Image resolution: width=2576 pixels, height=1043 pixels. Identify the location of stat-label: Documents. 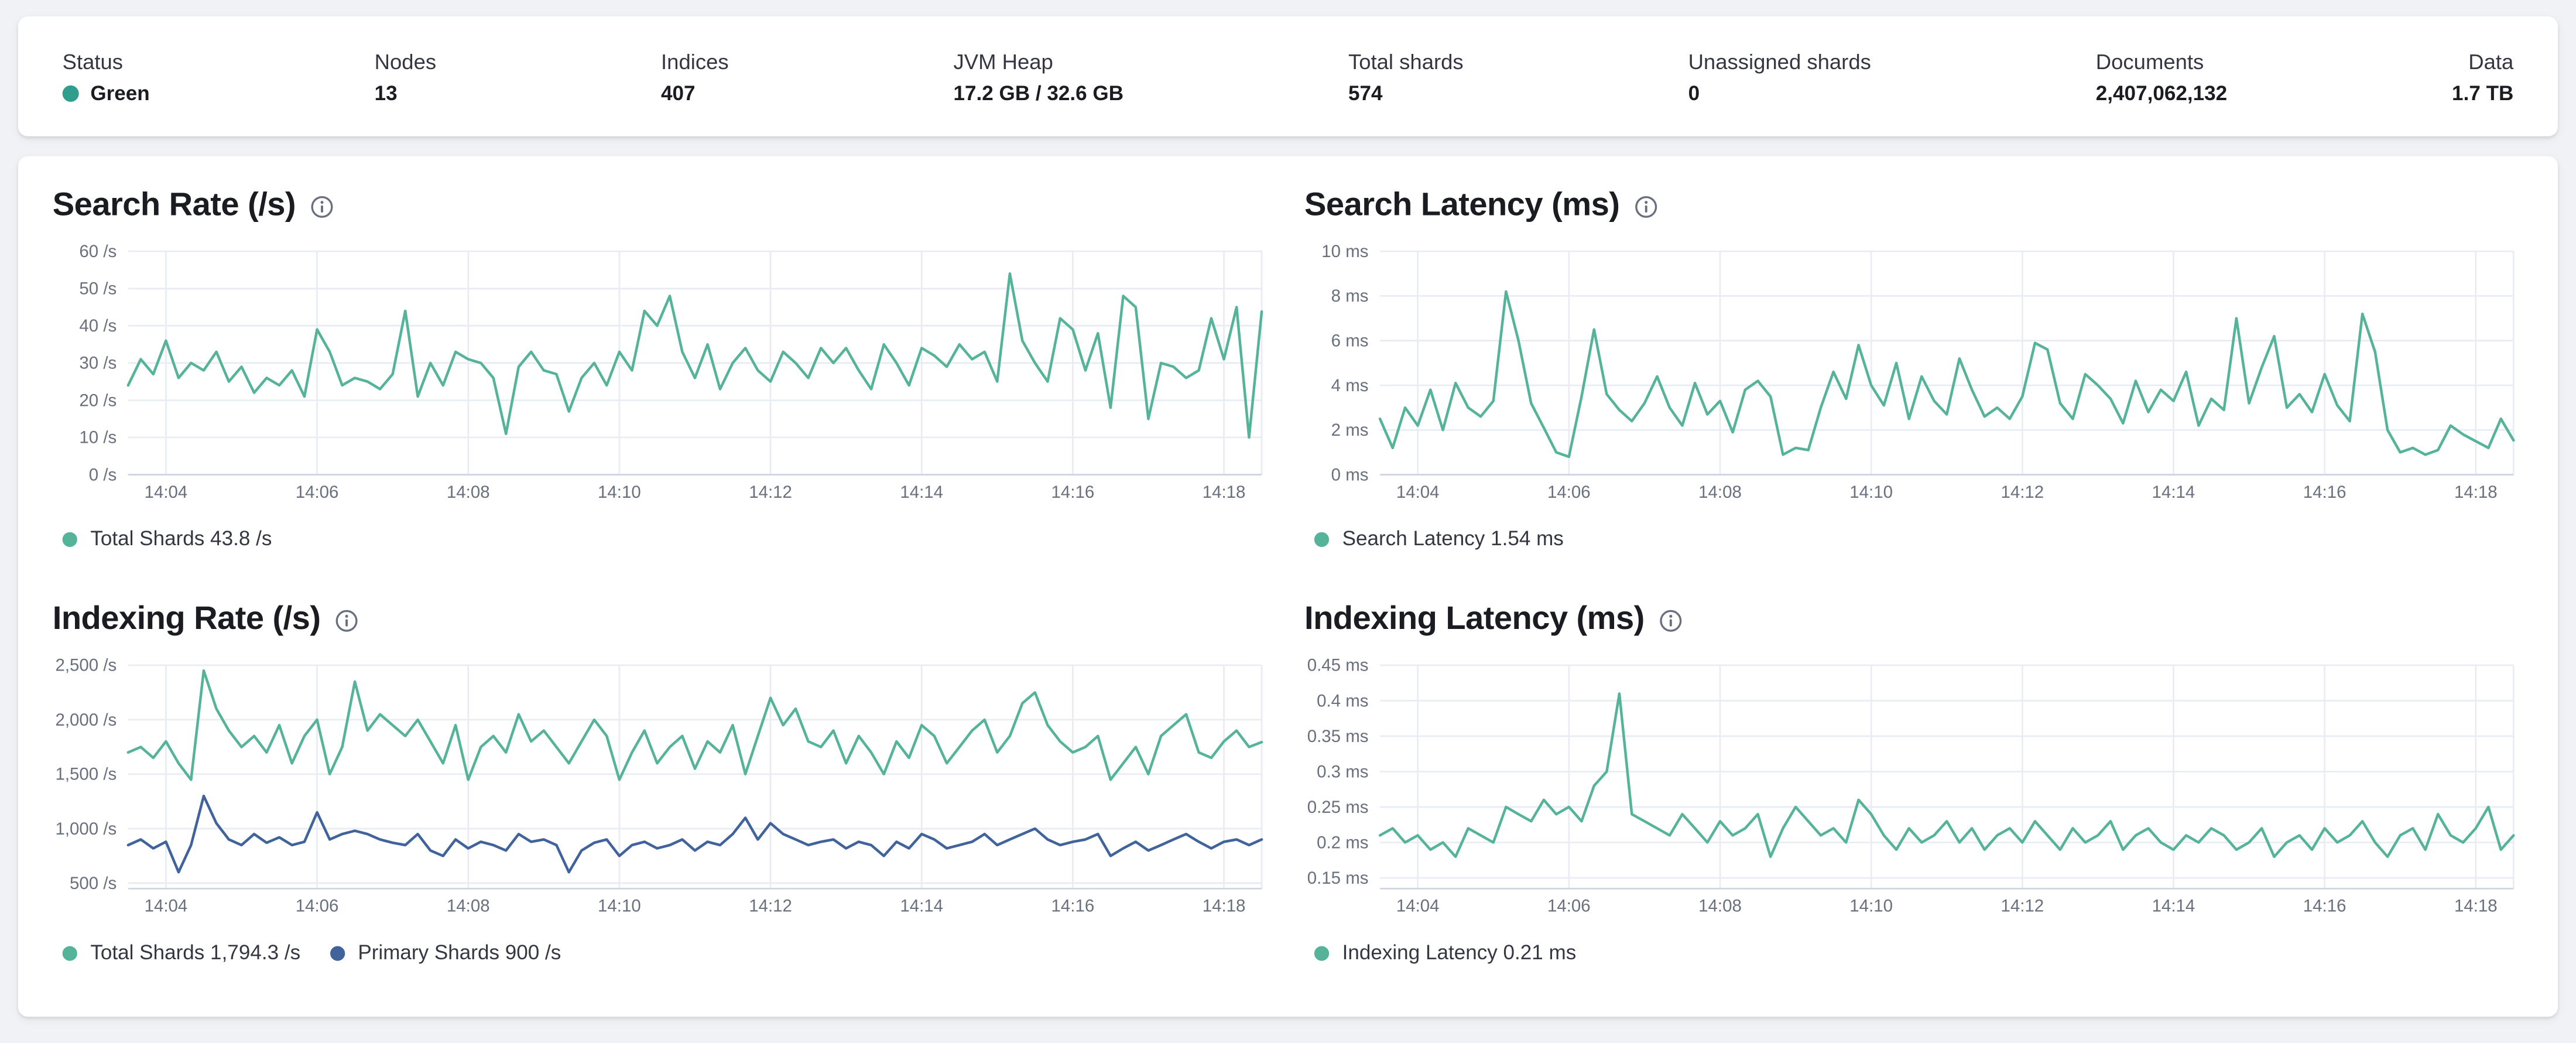
(2149, 60).